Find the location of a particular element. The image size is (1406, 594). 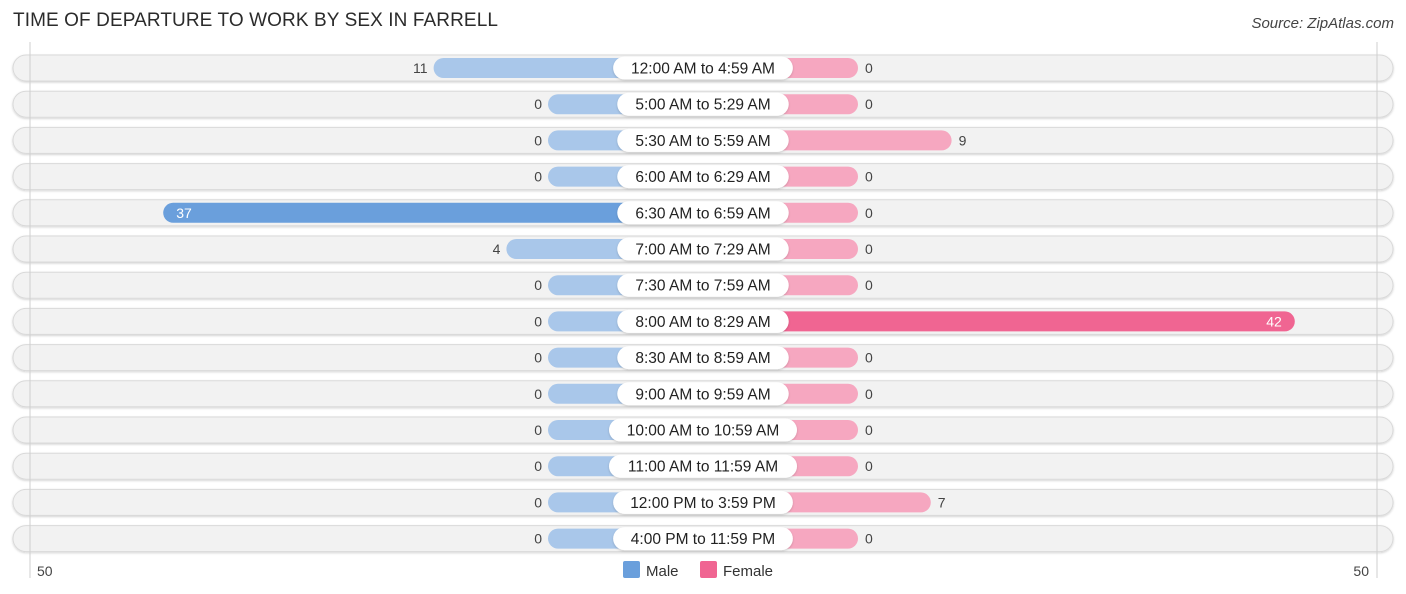

table-row: 0 9 5:30 AM to 5:59 AM is located at coordinates (703, 140).